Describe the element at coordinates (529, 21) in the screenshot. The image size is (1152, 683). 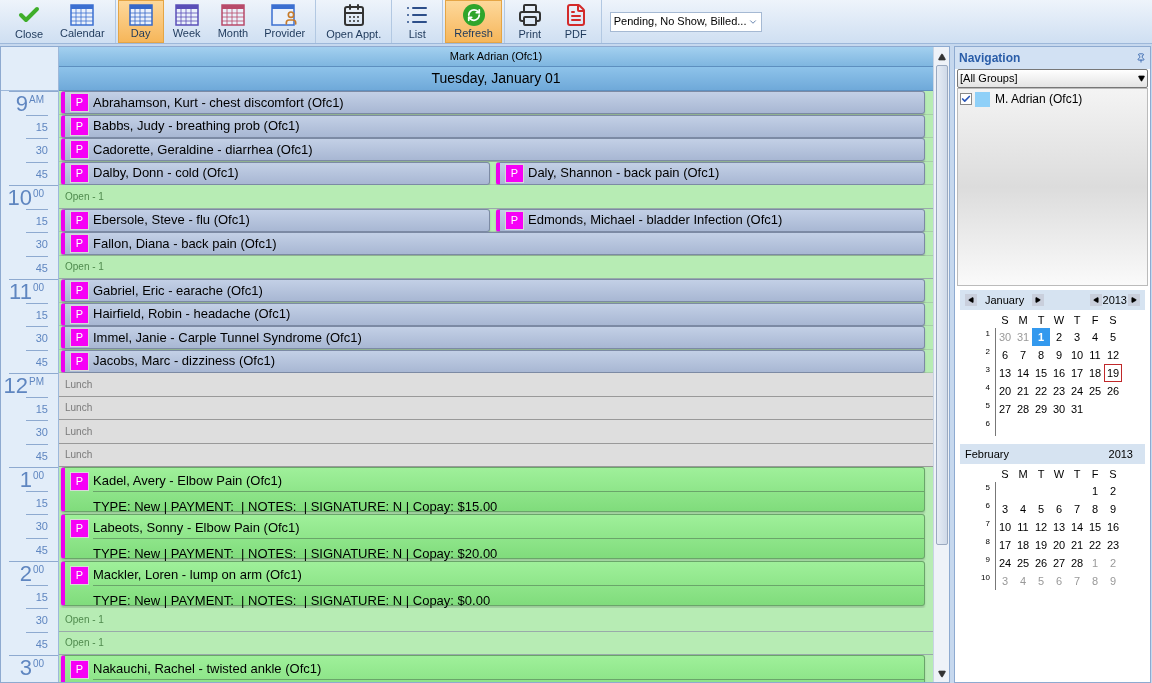
I see `toolbar-button: Print` at that location.